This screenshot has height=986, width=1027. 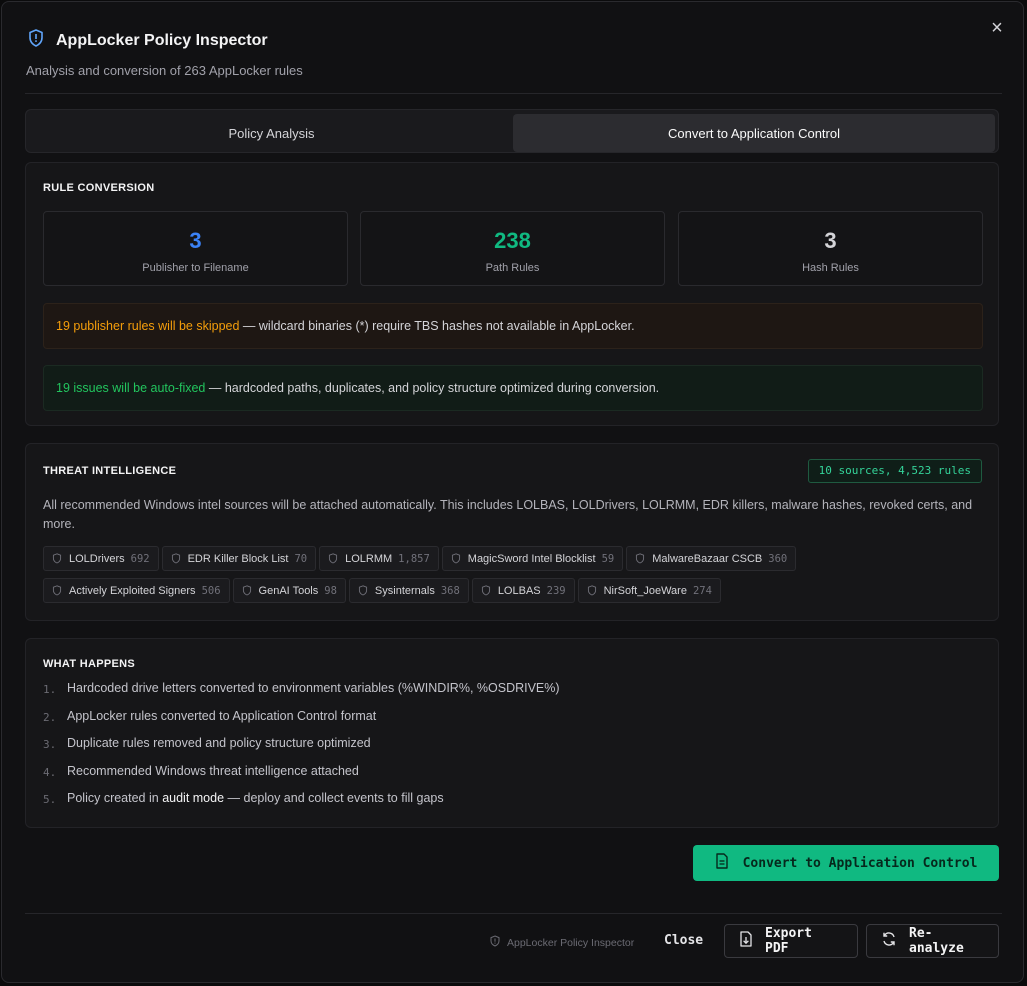 I want to click on tab-policy-analysis: Policy Analysis, so click(x=271, y=133).